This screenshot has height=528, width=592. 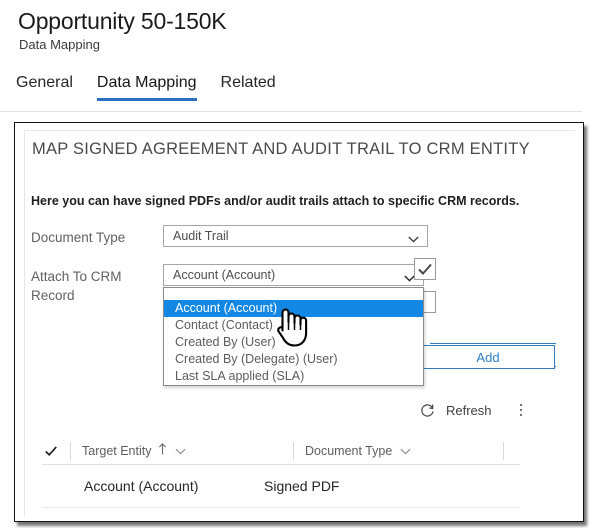 I want to click on grid-header-row: Target Entity Document Type, so click(x=281, y=451).